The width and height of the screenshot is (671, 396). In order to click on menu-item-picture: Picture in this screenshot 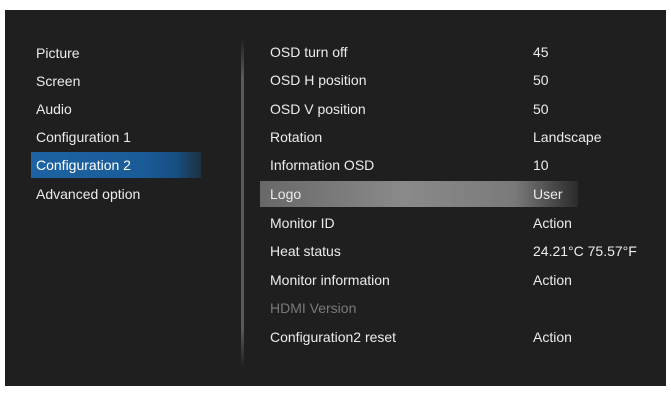, I will do `click(118, 53)`.